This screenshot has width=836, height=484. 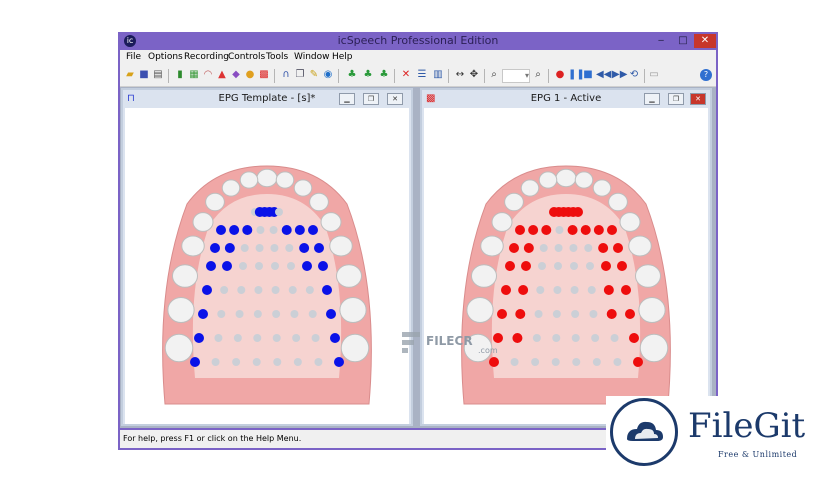 What do you see at coordinates (300, 75) in the screenshot?
I see `copy-icon: ❐` at bounding box center [300, 75].